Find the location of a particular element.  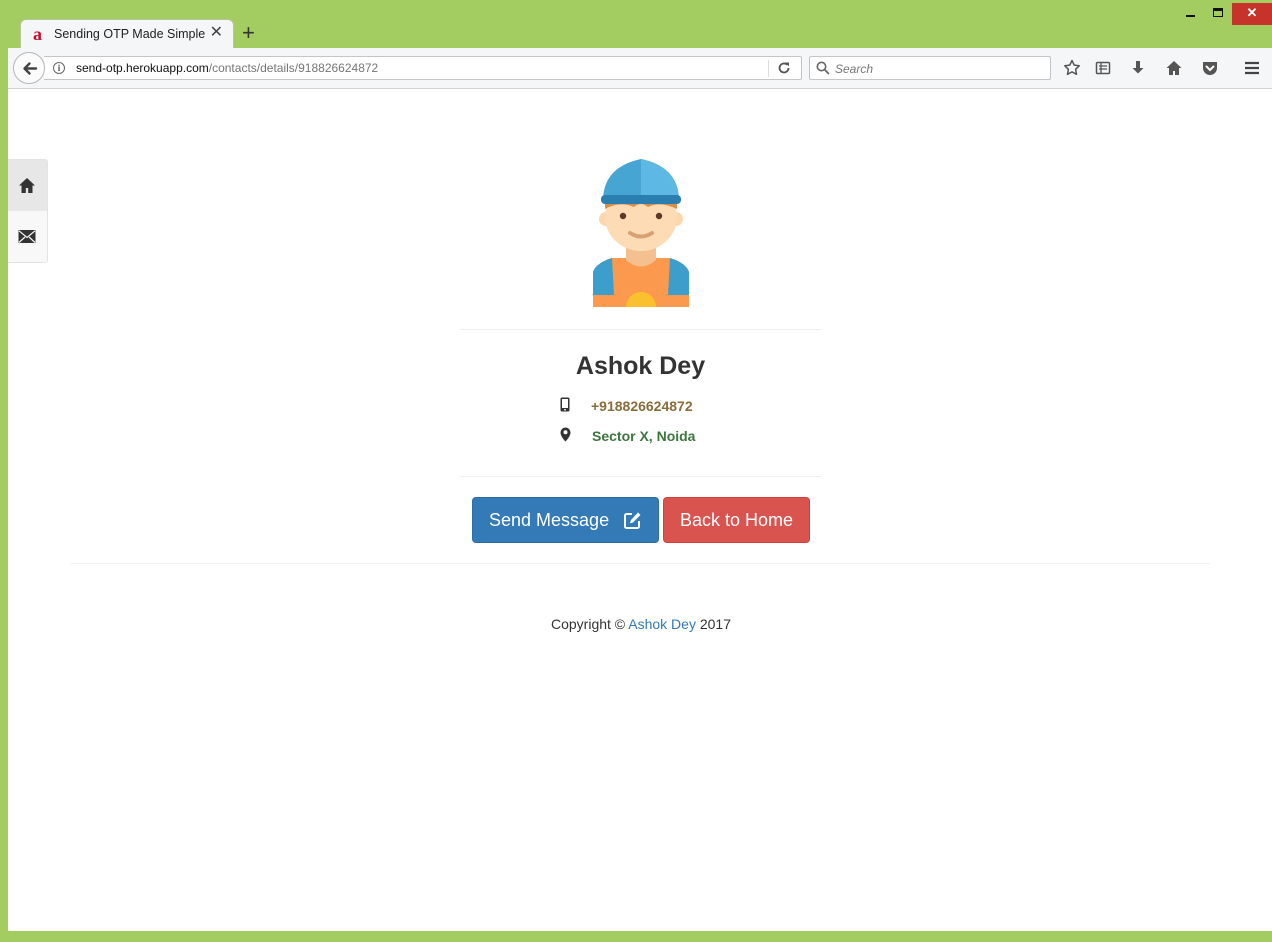

url-separator is located at coordinates (768, 68).